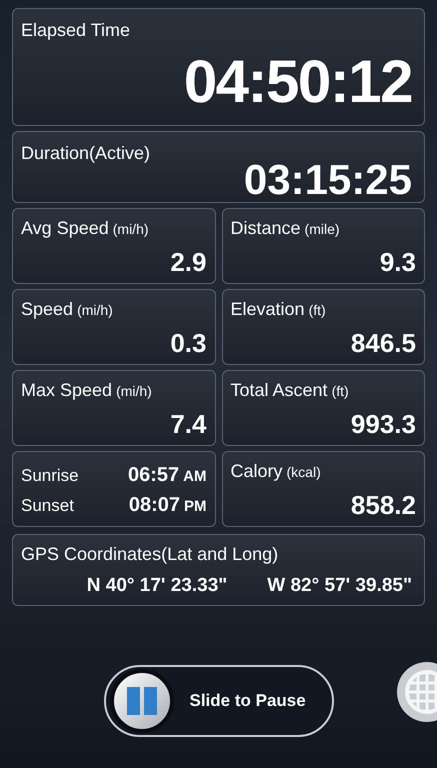 This screenshot has width=437, height=768. Describe the element at coordinates (86, 153) in the screenshot. I see `duration-label: Duration(Active)` at that location.